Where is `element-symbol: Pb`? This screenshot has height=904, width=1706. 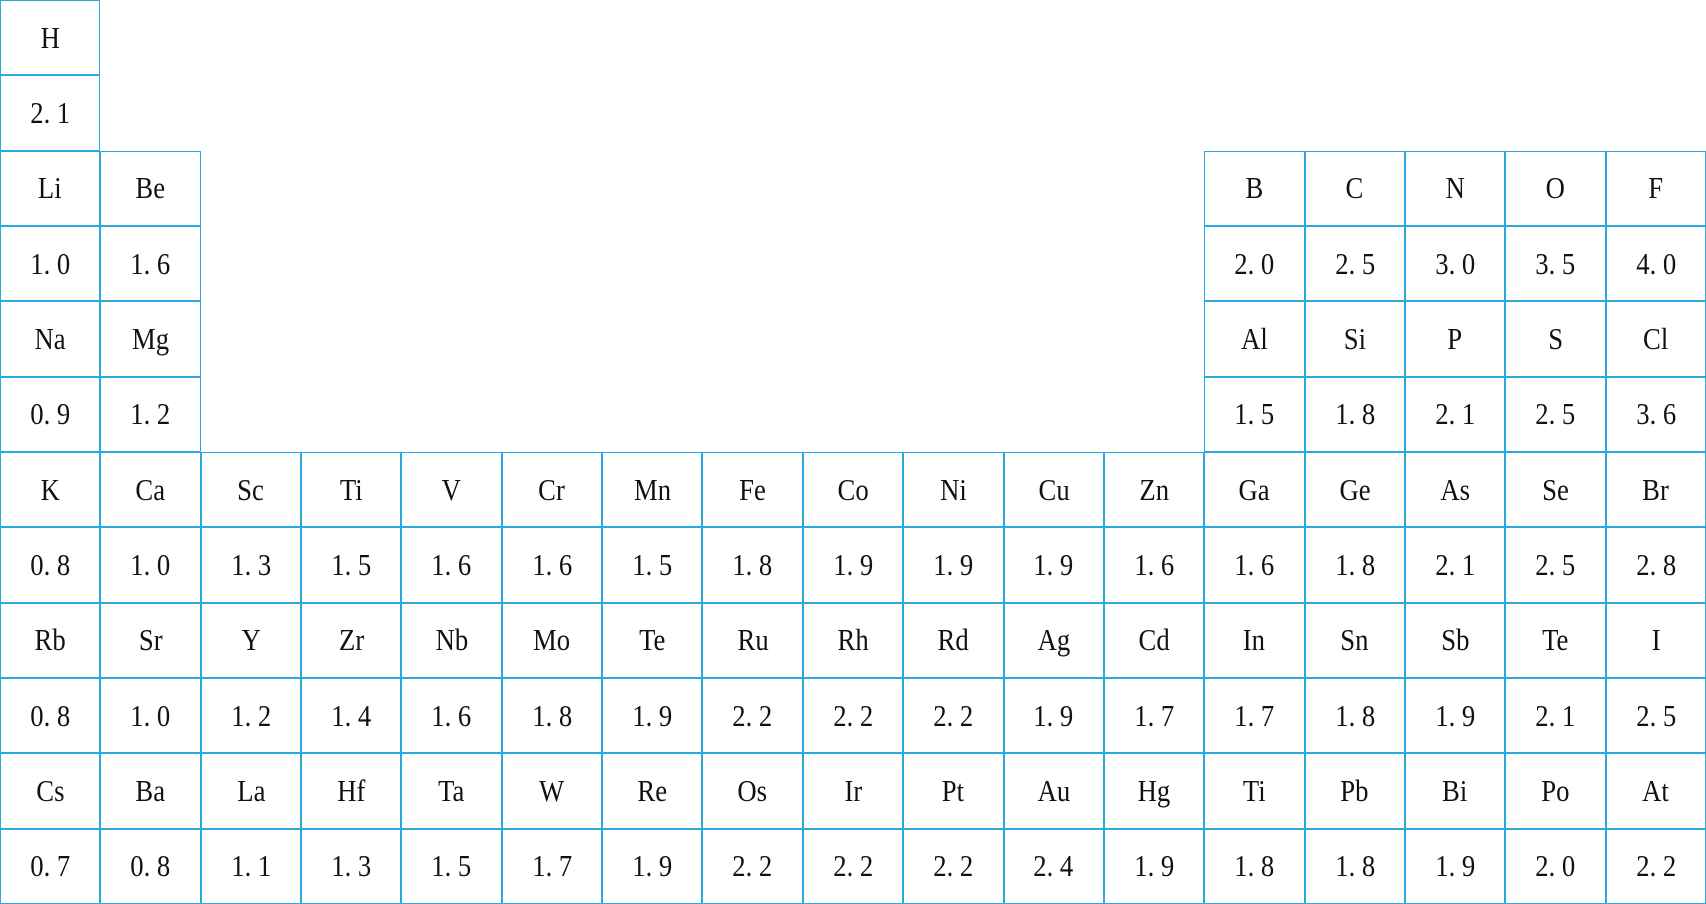
element-symbol: Pb is located at coordinates (1354, 790).